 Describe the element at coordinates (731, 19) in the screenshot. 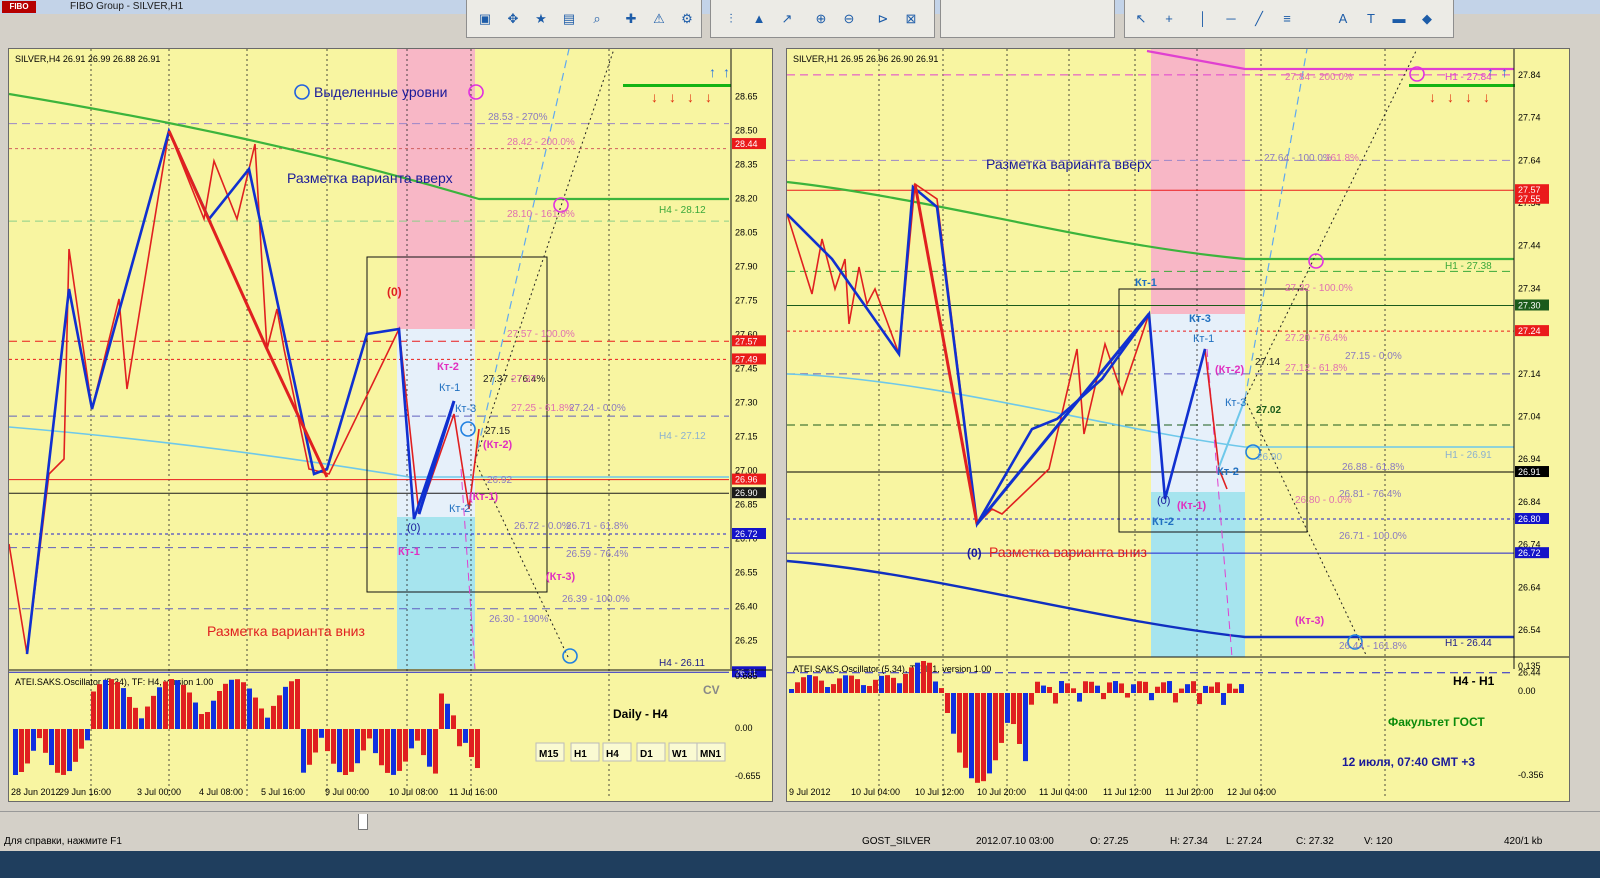

I see `toolbar-button-9: ⫶` at that location.